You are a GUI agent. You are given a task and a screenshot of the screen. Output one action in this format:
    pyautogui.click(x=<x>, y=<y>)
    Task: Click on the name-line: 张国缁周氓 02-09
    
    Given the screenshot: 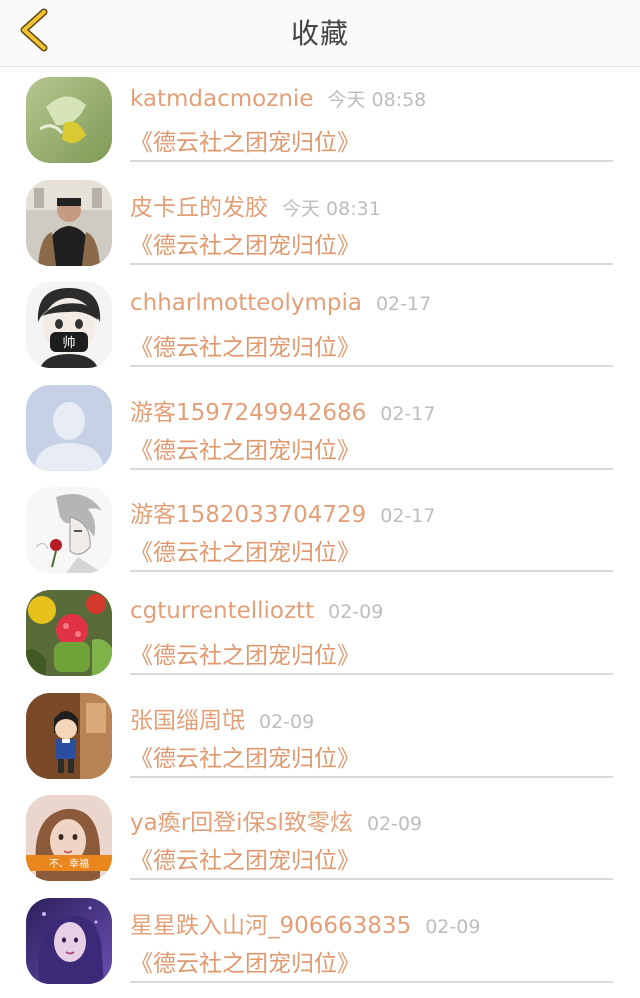 What is the action you would take?
    pyautogui.click(x=222, y=718)
    